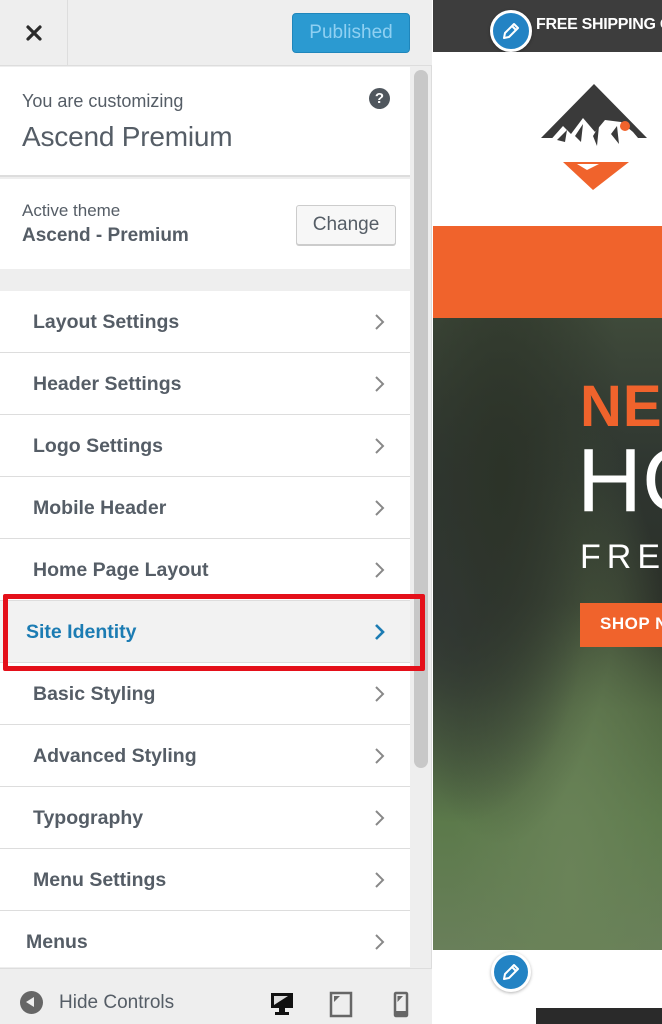  What do you see at coordinates (205, 818) in the screenshot?
I see `panel-item-typography: Typography` at bounding box center [205, 818].